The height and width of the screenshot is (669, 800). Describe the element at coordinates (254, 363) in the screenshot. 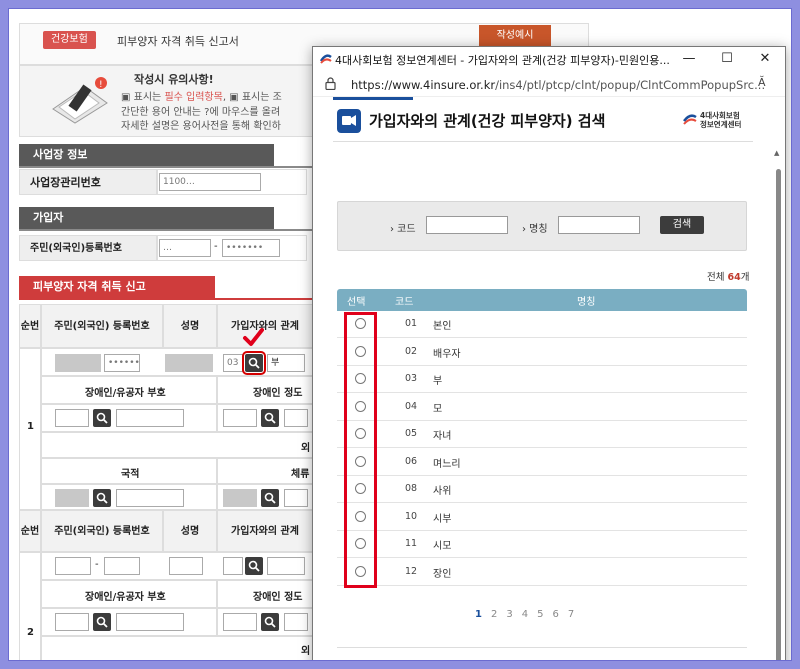

I see `relation-search-button` at that location.